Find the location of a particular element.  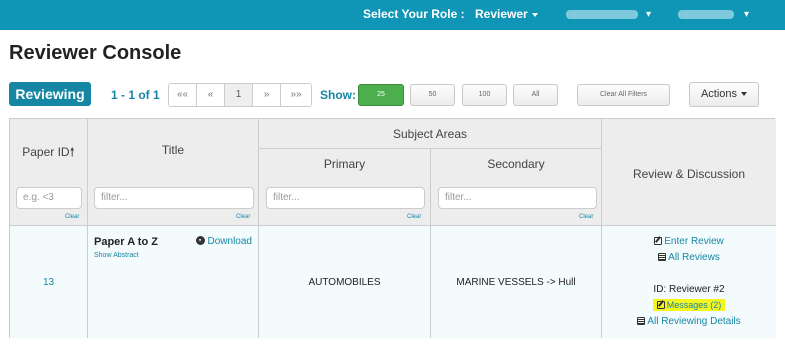

messages-link: Messages (2) is located at coordinates (689, 305).